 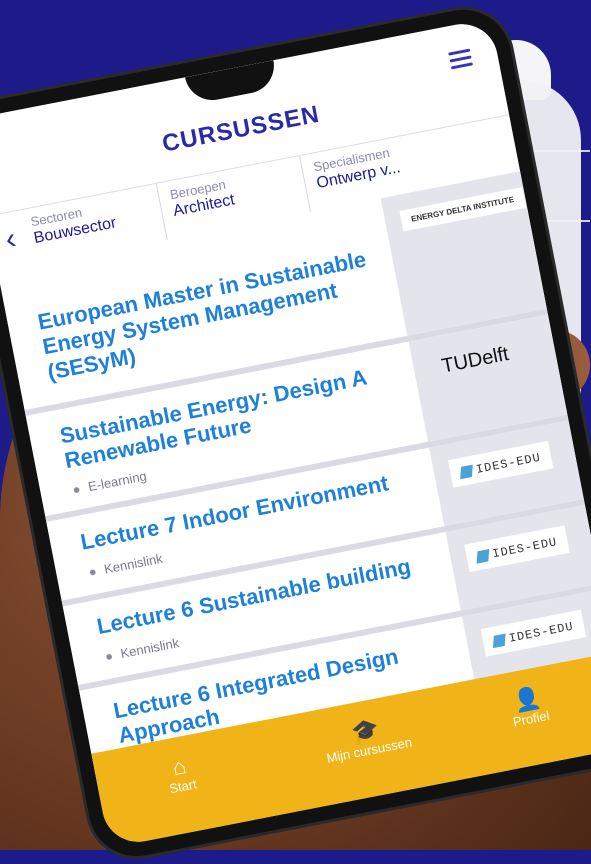 I want to click on breadcrumb-sectoren: Sectoren Bouwsector, so click(x=73, y=223).